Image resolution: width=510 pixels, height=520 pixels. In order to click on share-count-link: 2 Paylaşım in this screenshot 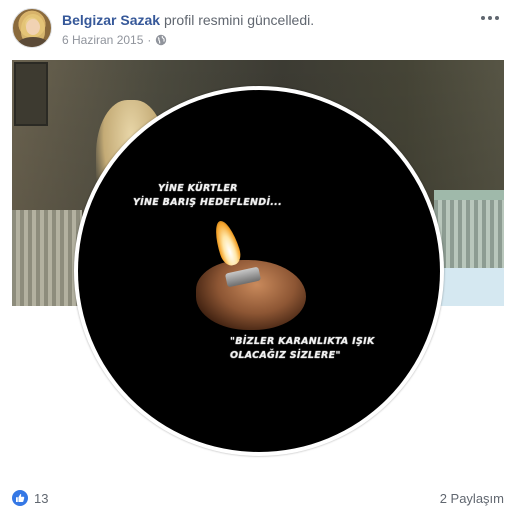, I will do `click(472, 498)`.